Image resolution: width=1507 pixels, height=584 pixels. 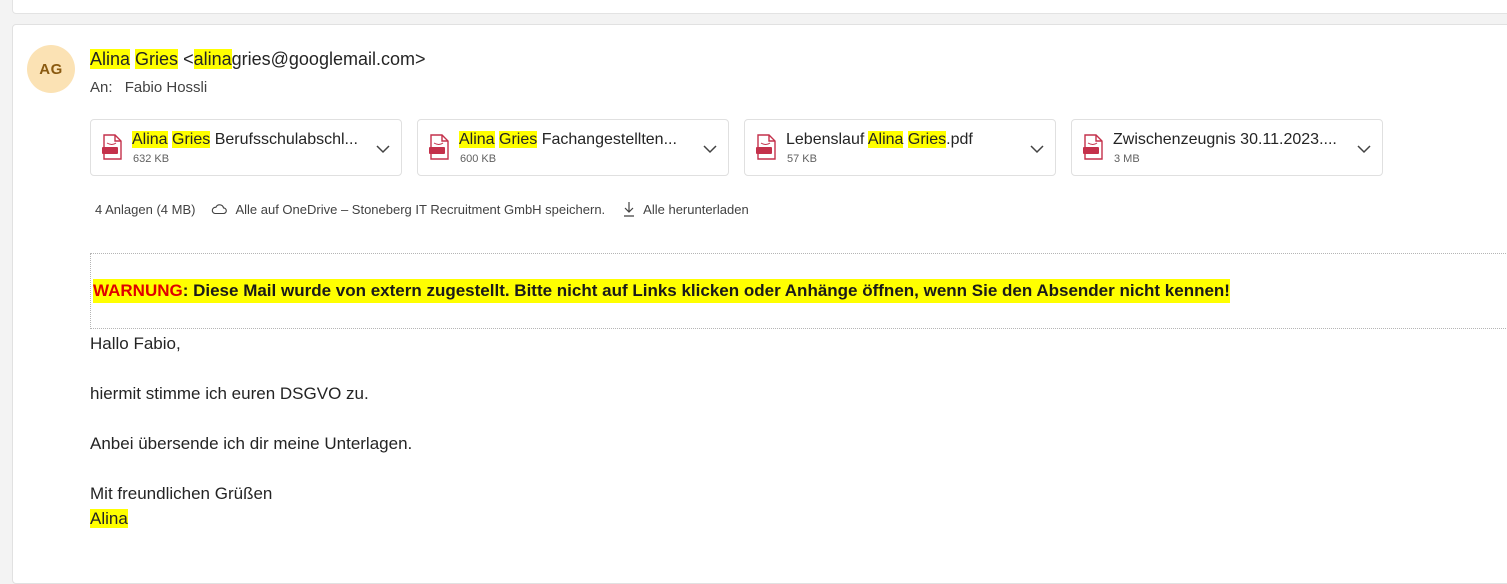 I want to click on sender-line: Alina Gries <alinagries@googlemail.com>, so click(x=258, y=59).